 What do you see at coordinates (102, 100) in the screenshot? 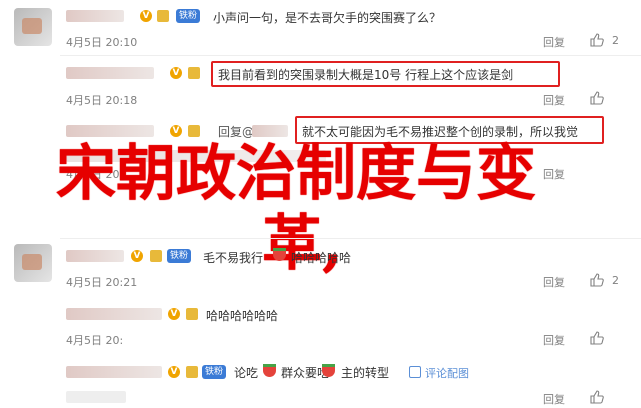
I see `reply-date: 4月5日 20:18` at bounding box center [102, 100].